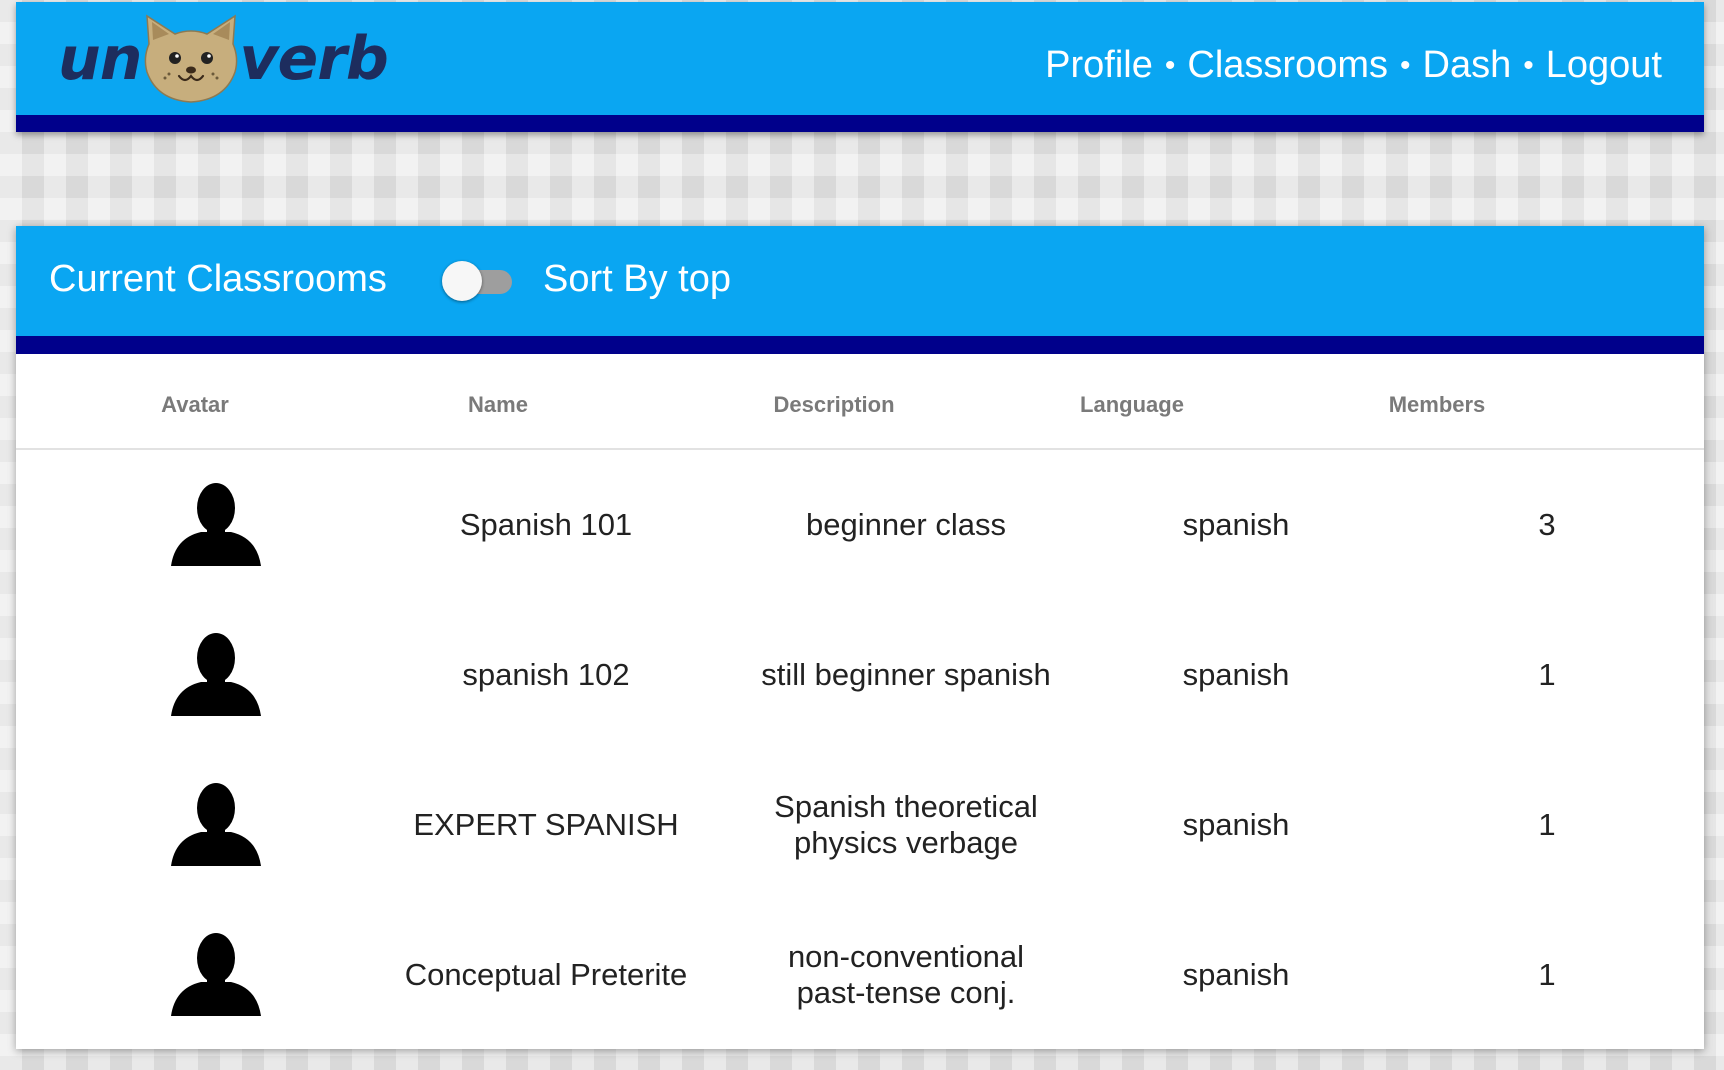 The image size is (1724, 1070). Describe the element at coordinates (100, 59) in the screenshot. I see `logo-text-left: un` at that location.